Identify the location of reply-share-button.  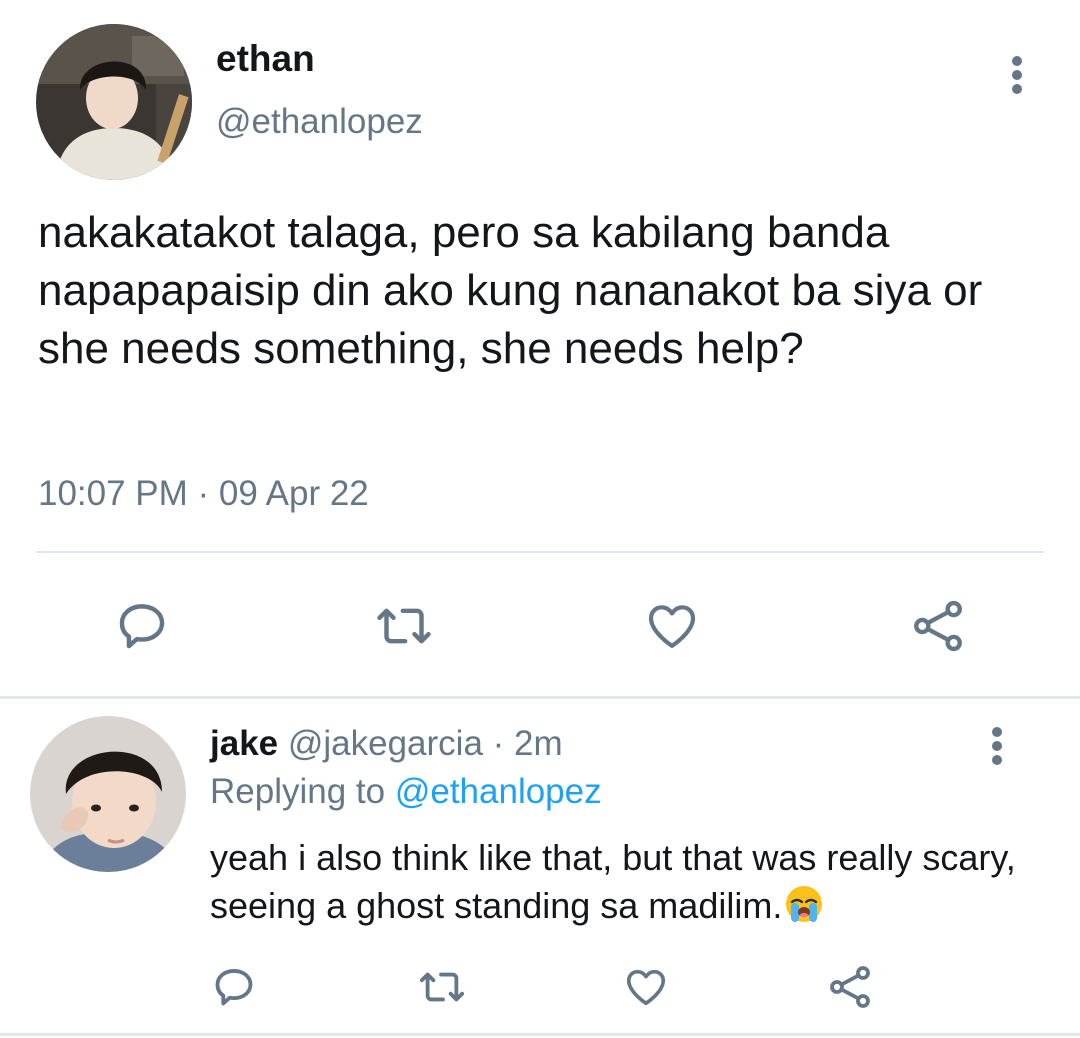
(850, 987).